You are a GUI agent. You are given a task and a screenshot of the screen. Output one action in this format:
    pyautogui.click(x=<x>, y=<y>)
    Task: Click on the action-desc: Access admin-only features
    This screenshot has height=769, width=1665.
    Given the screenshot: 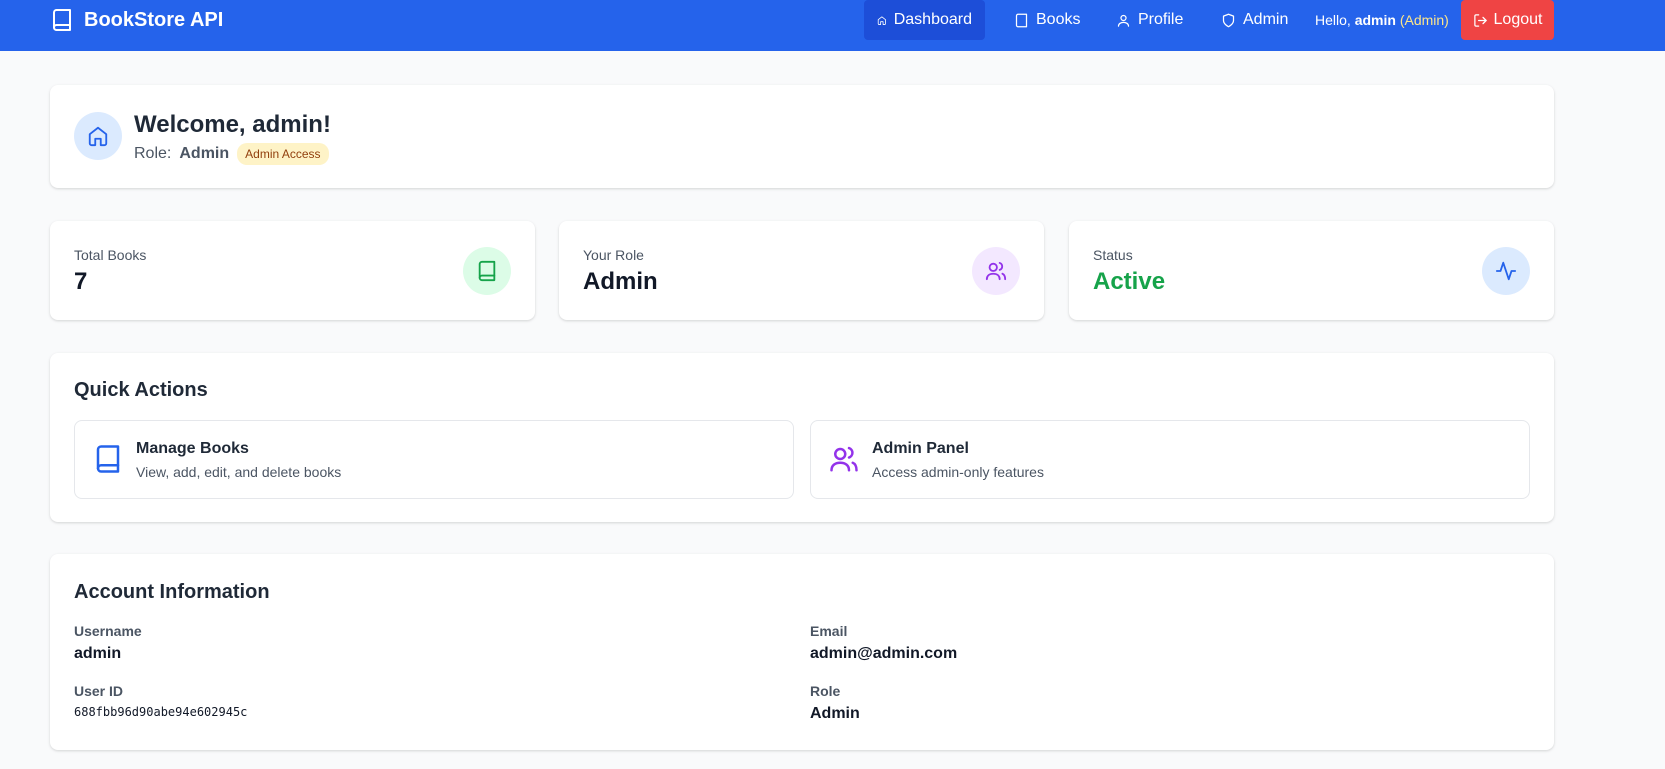 What is the action you would take?
    pyautogui.click(x=958, y=472)
    